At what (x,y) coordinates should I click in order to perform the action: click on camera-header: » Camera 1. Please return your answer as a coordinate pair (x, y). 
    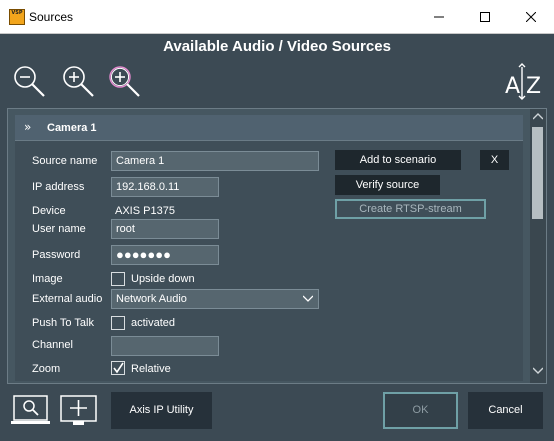
    Looking at the image, I should click on (269, 128).